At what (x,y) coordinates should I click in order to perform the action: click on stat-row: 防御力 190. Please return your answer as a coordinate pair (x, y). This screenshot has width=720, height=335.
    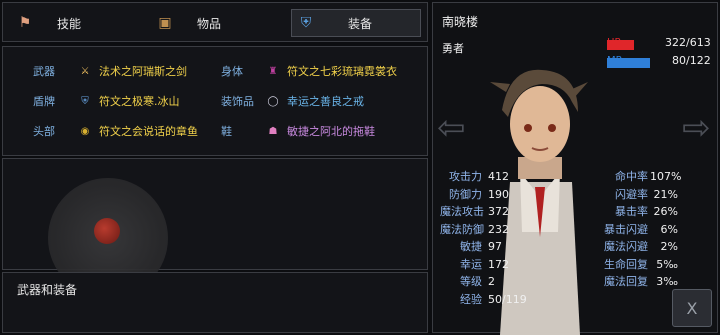
    Looking at the image, I should click on (474, 194).